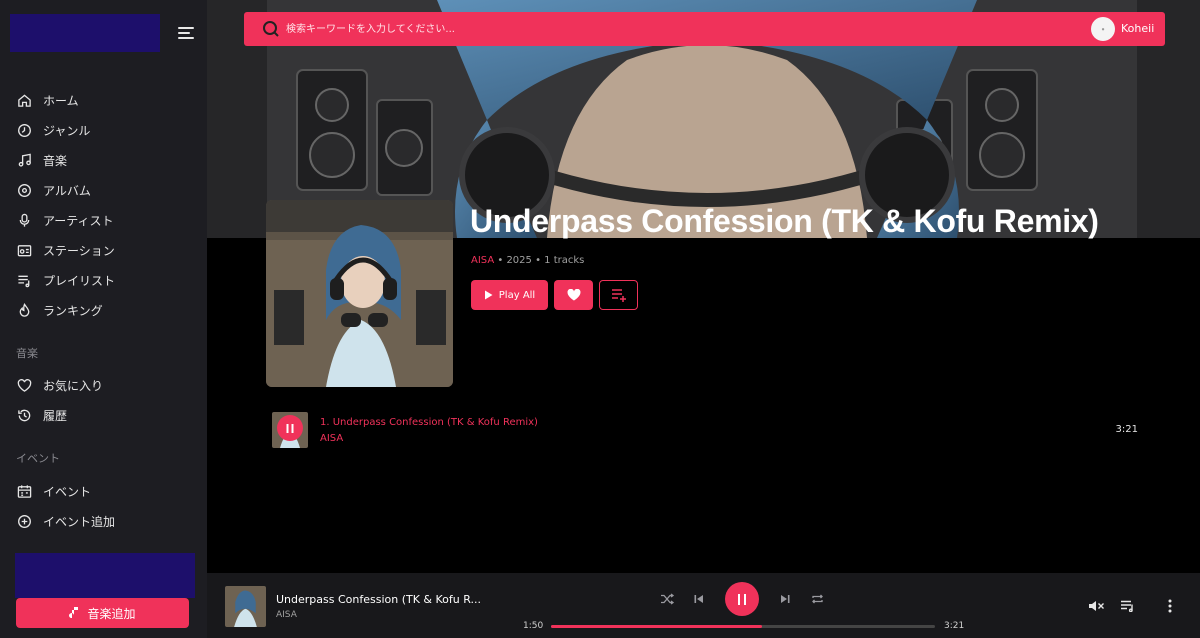 The height and width of the screenshot is (638, 1200). I want to click on plus-circle-icon, so click(24, 521).